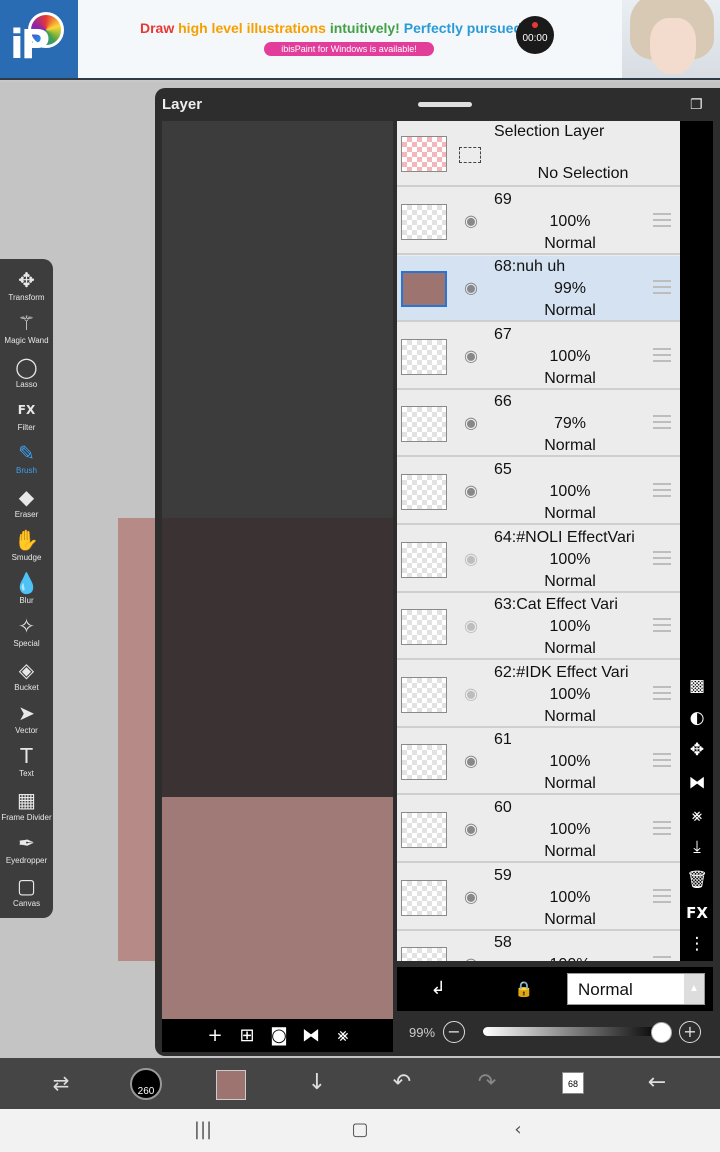  Describe the element at coordinates (26, 548) in the screenshot. I see `tool-smudge: ✋ Smudge` at that location.